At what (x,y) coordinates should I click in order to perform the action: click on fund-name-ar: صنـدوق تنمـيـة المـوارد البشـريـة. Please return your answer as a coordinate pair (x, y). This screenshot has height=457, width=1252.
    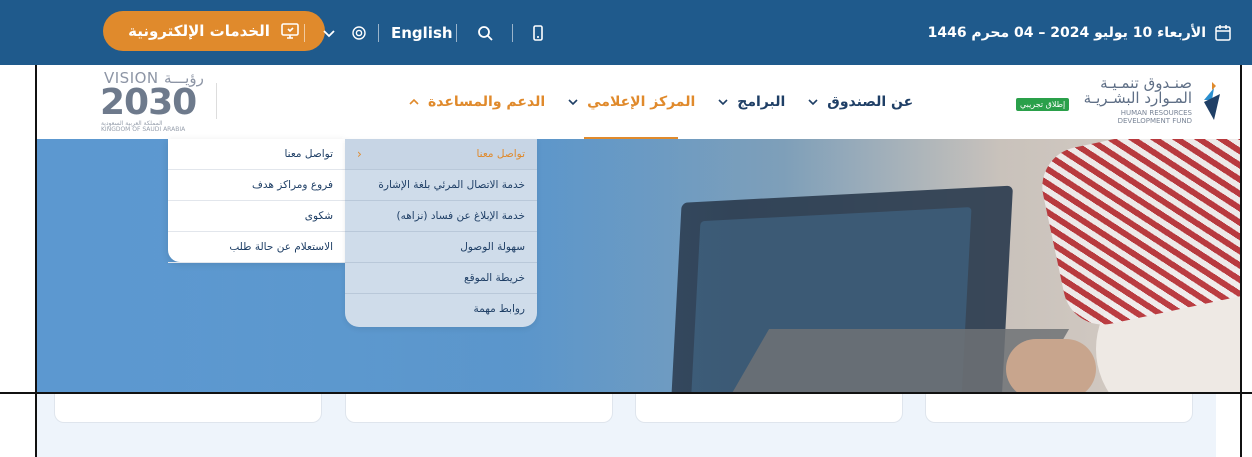
    Looking at the image, I should click on (1138, 91).